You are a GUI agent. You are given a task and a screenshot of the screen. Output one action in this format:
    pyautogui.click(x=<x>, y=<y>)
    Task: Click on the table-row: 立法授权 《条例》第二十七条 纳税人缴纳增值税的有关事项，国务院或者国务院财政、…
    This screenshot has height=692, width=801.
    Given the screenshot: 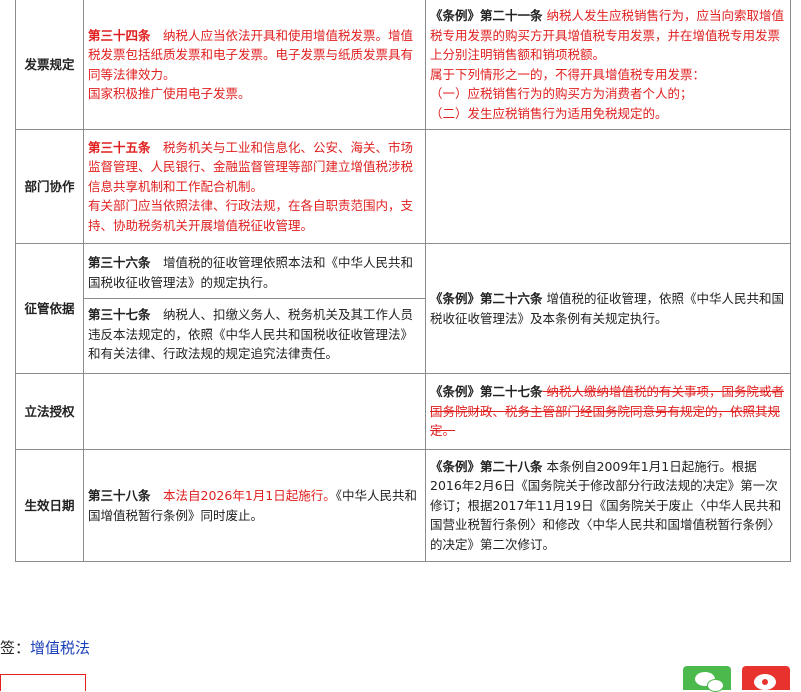 What is the action you would take?
    pyautogui.click(x=403, y=411)
    